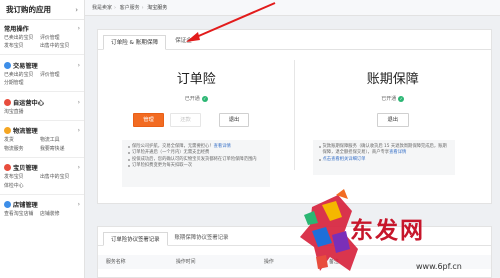 This screenshot has height=278, width=500. Describe the element at coordinates (7, 204) in the screenshot. I see `shop-icon` at that location.